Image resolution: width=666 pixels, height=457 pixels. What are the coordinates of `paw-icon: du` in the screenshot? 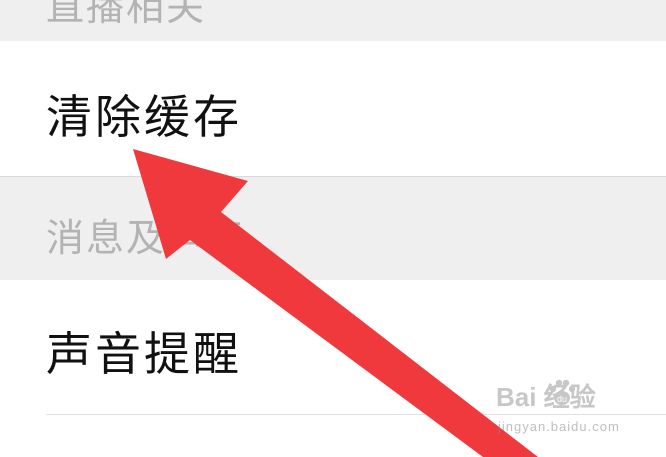 It's located at (562, 392).